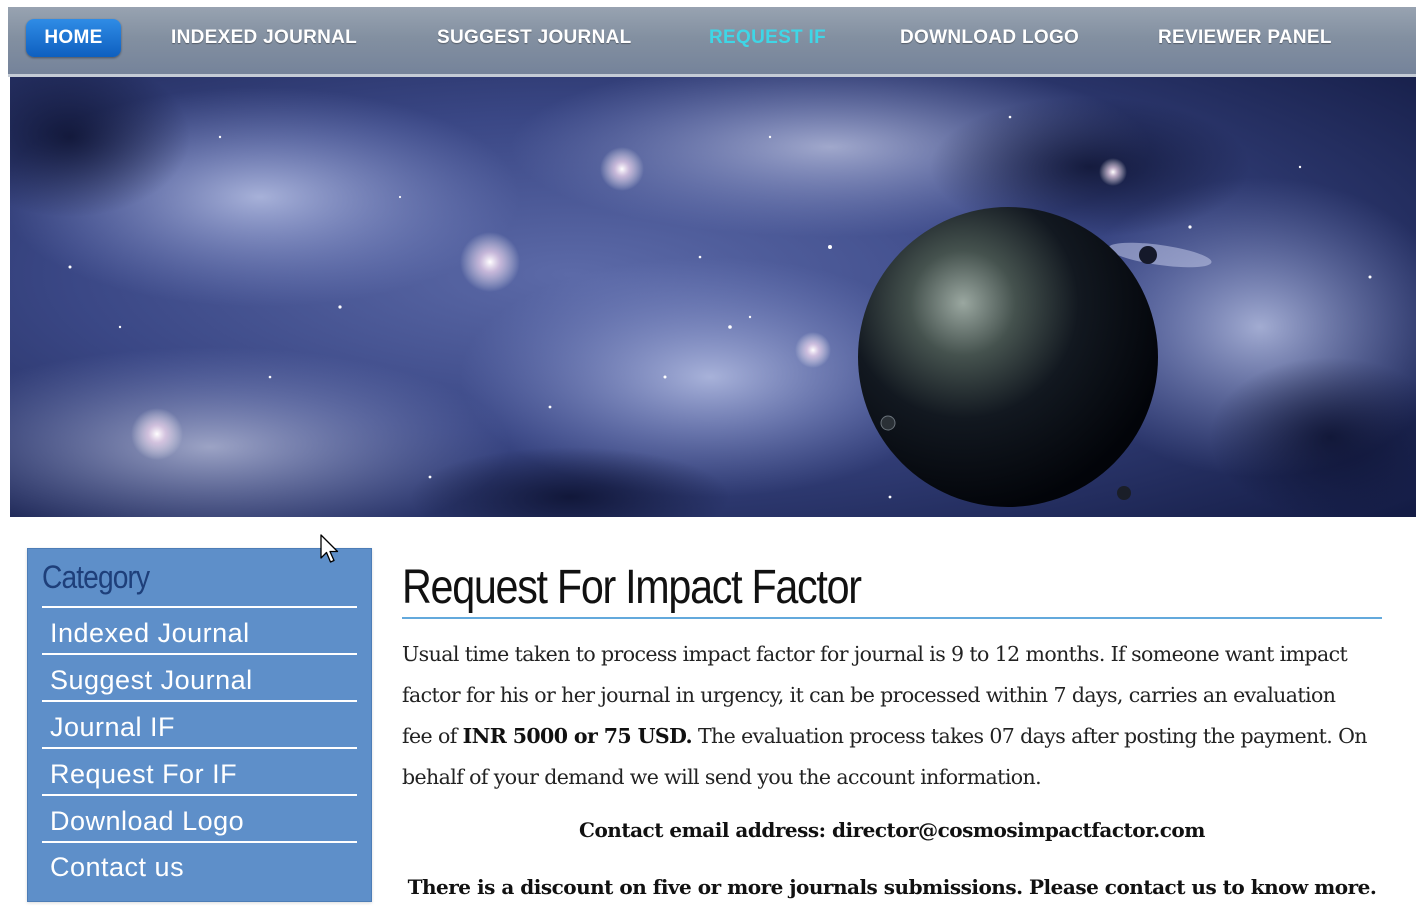  What do you see at coordinates (73, 38) in the screenshot?
I see `nav-home: HOME` at bounding box center [73, 38].